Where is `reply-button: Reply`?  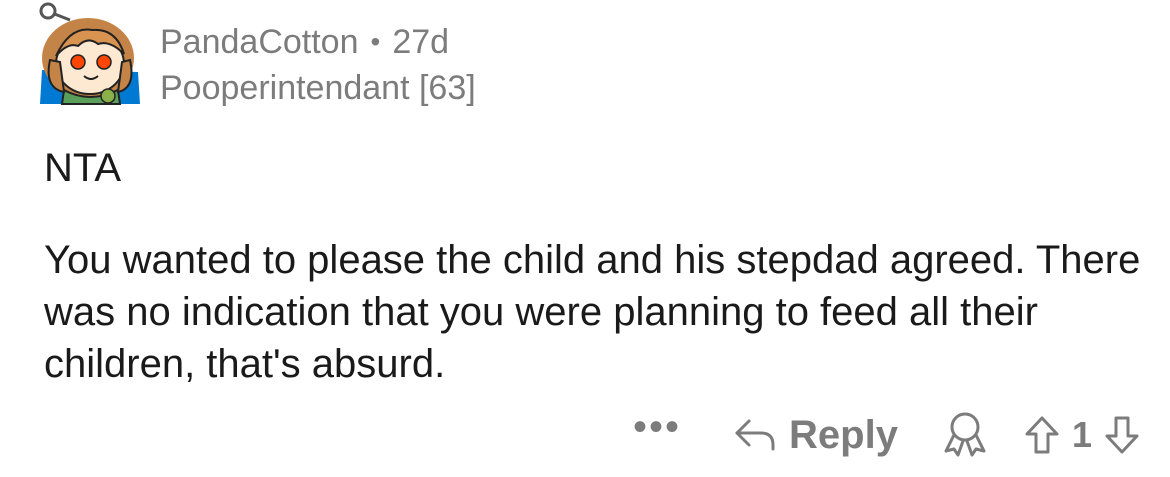 reply-button: Reply is located at coordinates (815, 435).